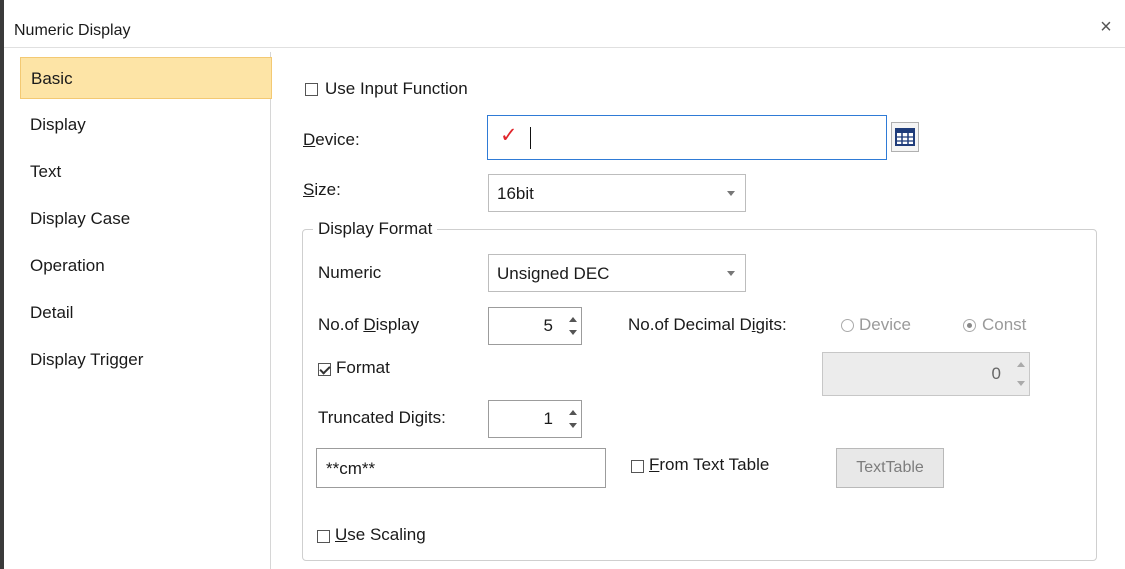  I want to click on sidebar-item-display-trigger: Display Trigger, so click(146, 360).